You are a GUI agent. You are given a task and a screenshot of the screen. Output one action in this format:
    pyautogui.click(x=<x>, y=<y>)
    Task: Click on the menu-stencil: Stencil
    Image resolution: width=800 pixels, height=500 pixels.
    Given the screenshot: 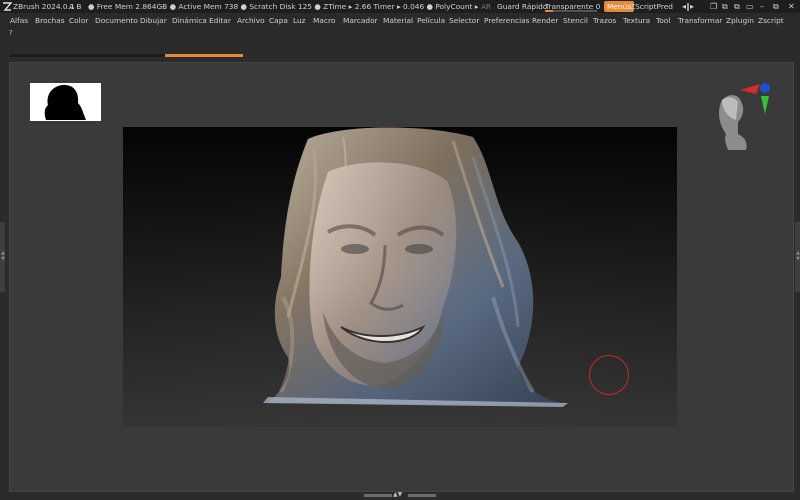 What is the action you would take?
    pyautogui.click(x=575, y=20)
    